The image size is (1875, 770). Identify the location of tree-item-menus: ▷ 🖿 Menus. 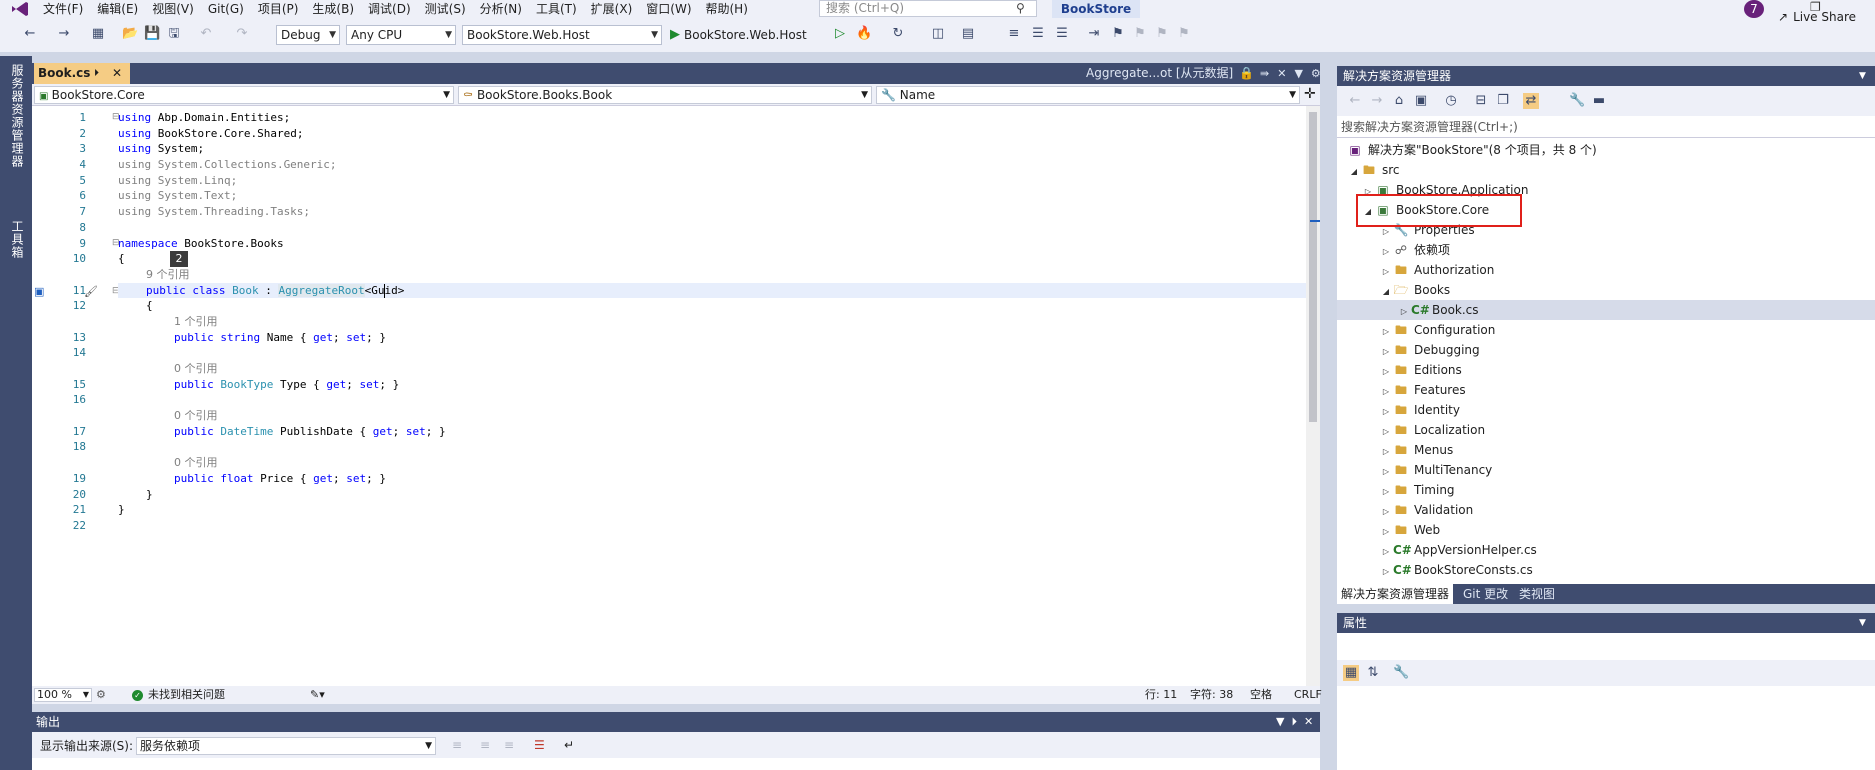
(1416, 450).